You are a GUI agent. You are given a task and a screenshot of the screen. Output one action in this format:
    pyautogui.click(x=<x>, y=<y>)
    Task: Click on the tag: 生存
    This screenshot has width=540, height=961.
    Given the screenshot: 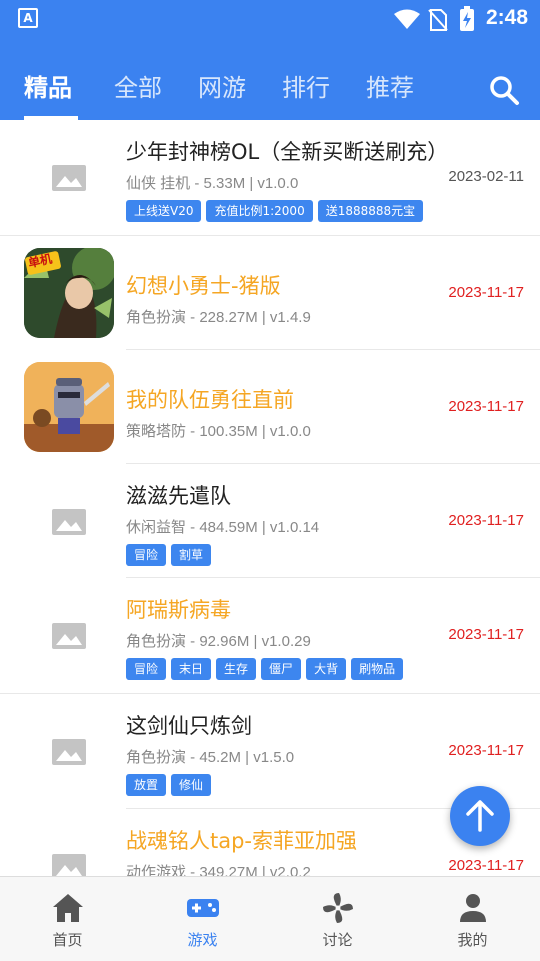 What is the action you would take?
    pyautogui.click(x=236, y=669)
    